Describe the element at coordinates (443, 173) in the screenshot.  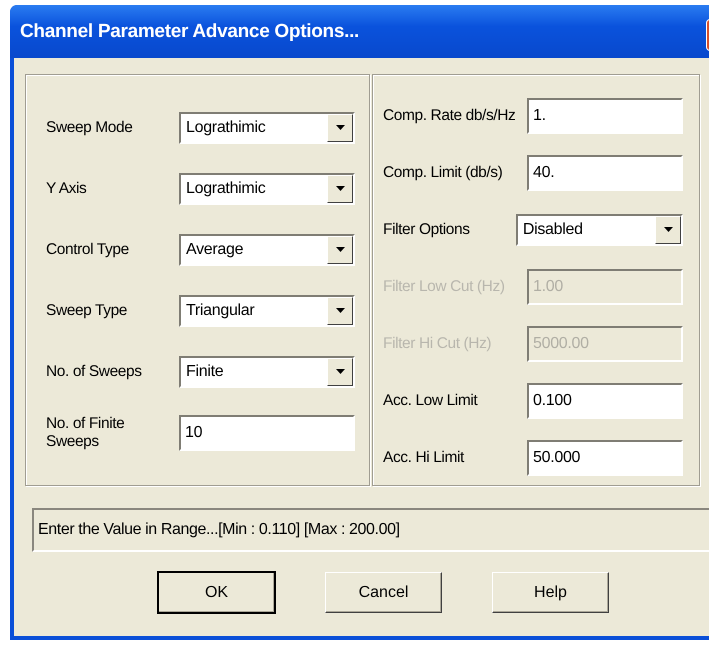
I see `field-label: Comp. Limit (db/s)` at that location.